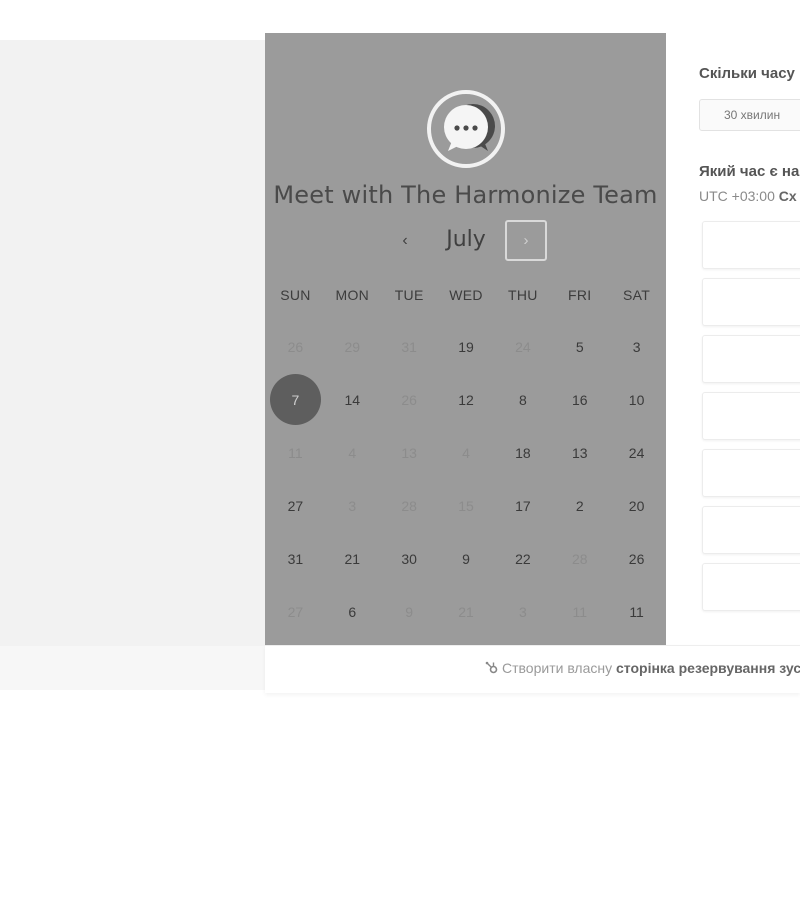  I want to click on calendar-day-number: 17, so click(523, 505).